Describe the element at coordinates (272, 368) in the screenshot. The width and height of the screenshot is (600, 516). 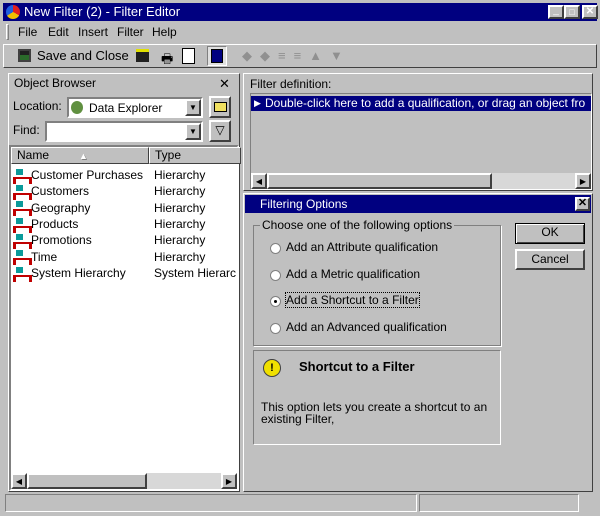
I see `lightbulb-icon: !` at that location.